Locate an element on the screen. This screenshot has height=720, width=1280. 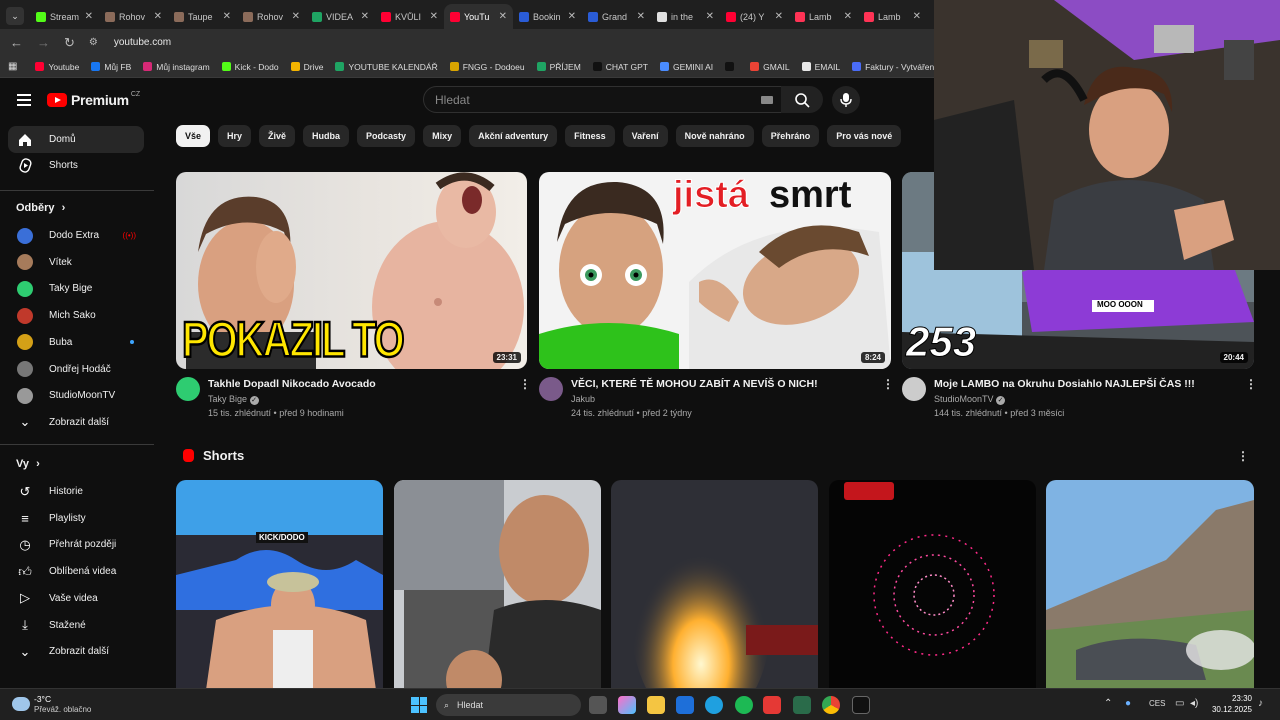
browser-tab: Stream ✕ is located at coordinates (64, 16).